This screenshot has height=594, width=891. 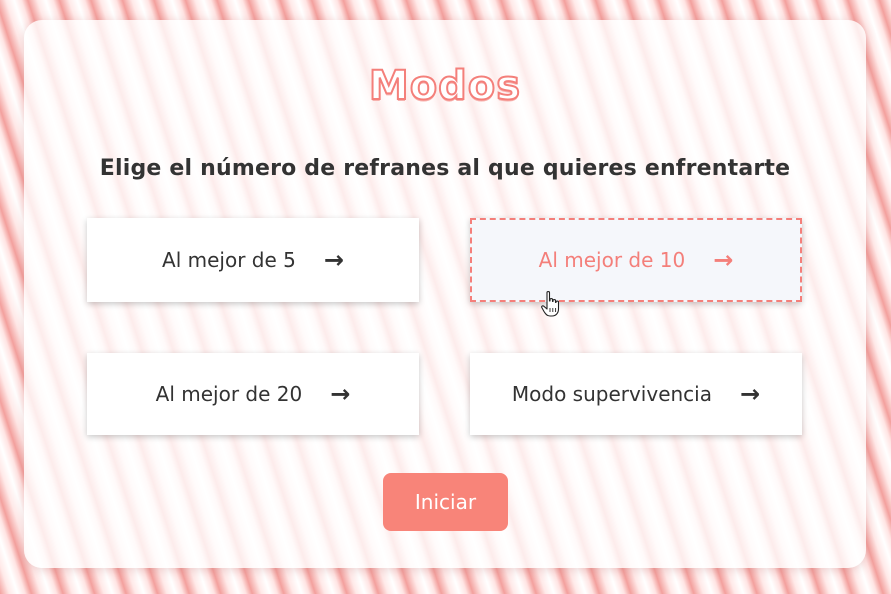 I want to click on mode-label: Al mejor de 5, so click(x=229, y=260).